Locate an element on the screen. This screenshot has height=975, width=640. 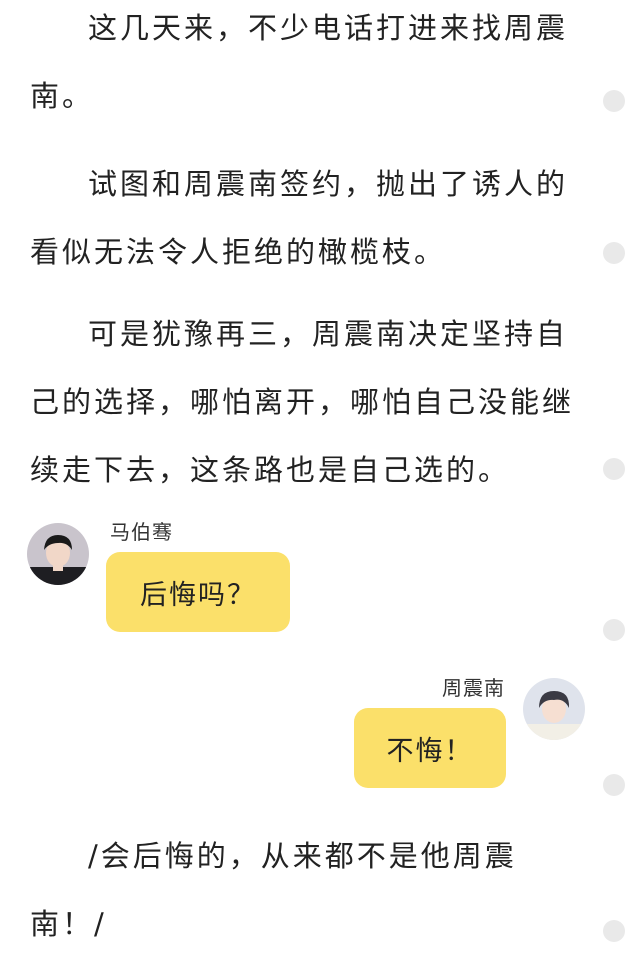
chat-bubble-left: 后悔吗？ is located at coordinates (198, 592).